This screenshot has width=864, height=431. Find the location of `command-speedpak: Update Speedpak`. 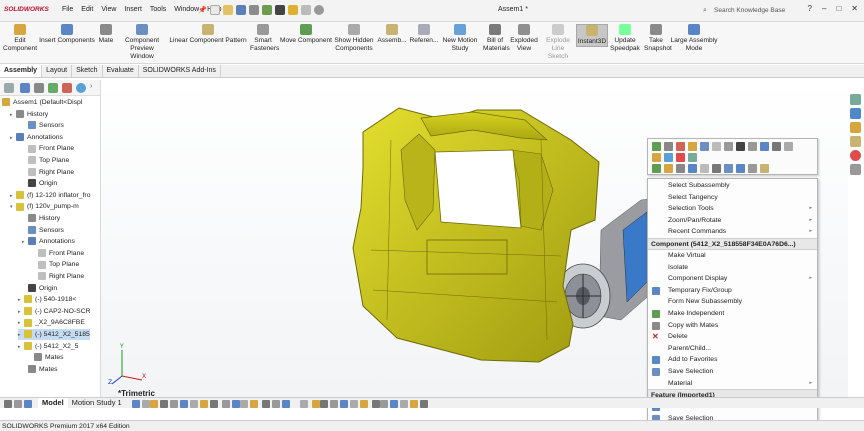

command-speedpak: Update Speedpak is located at coordinates (625, 38).